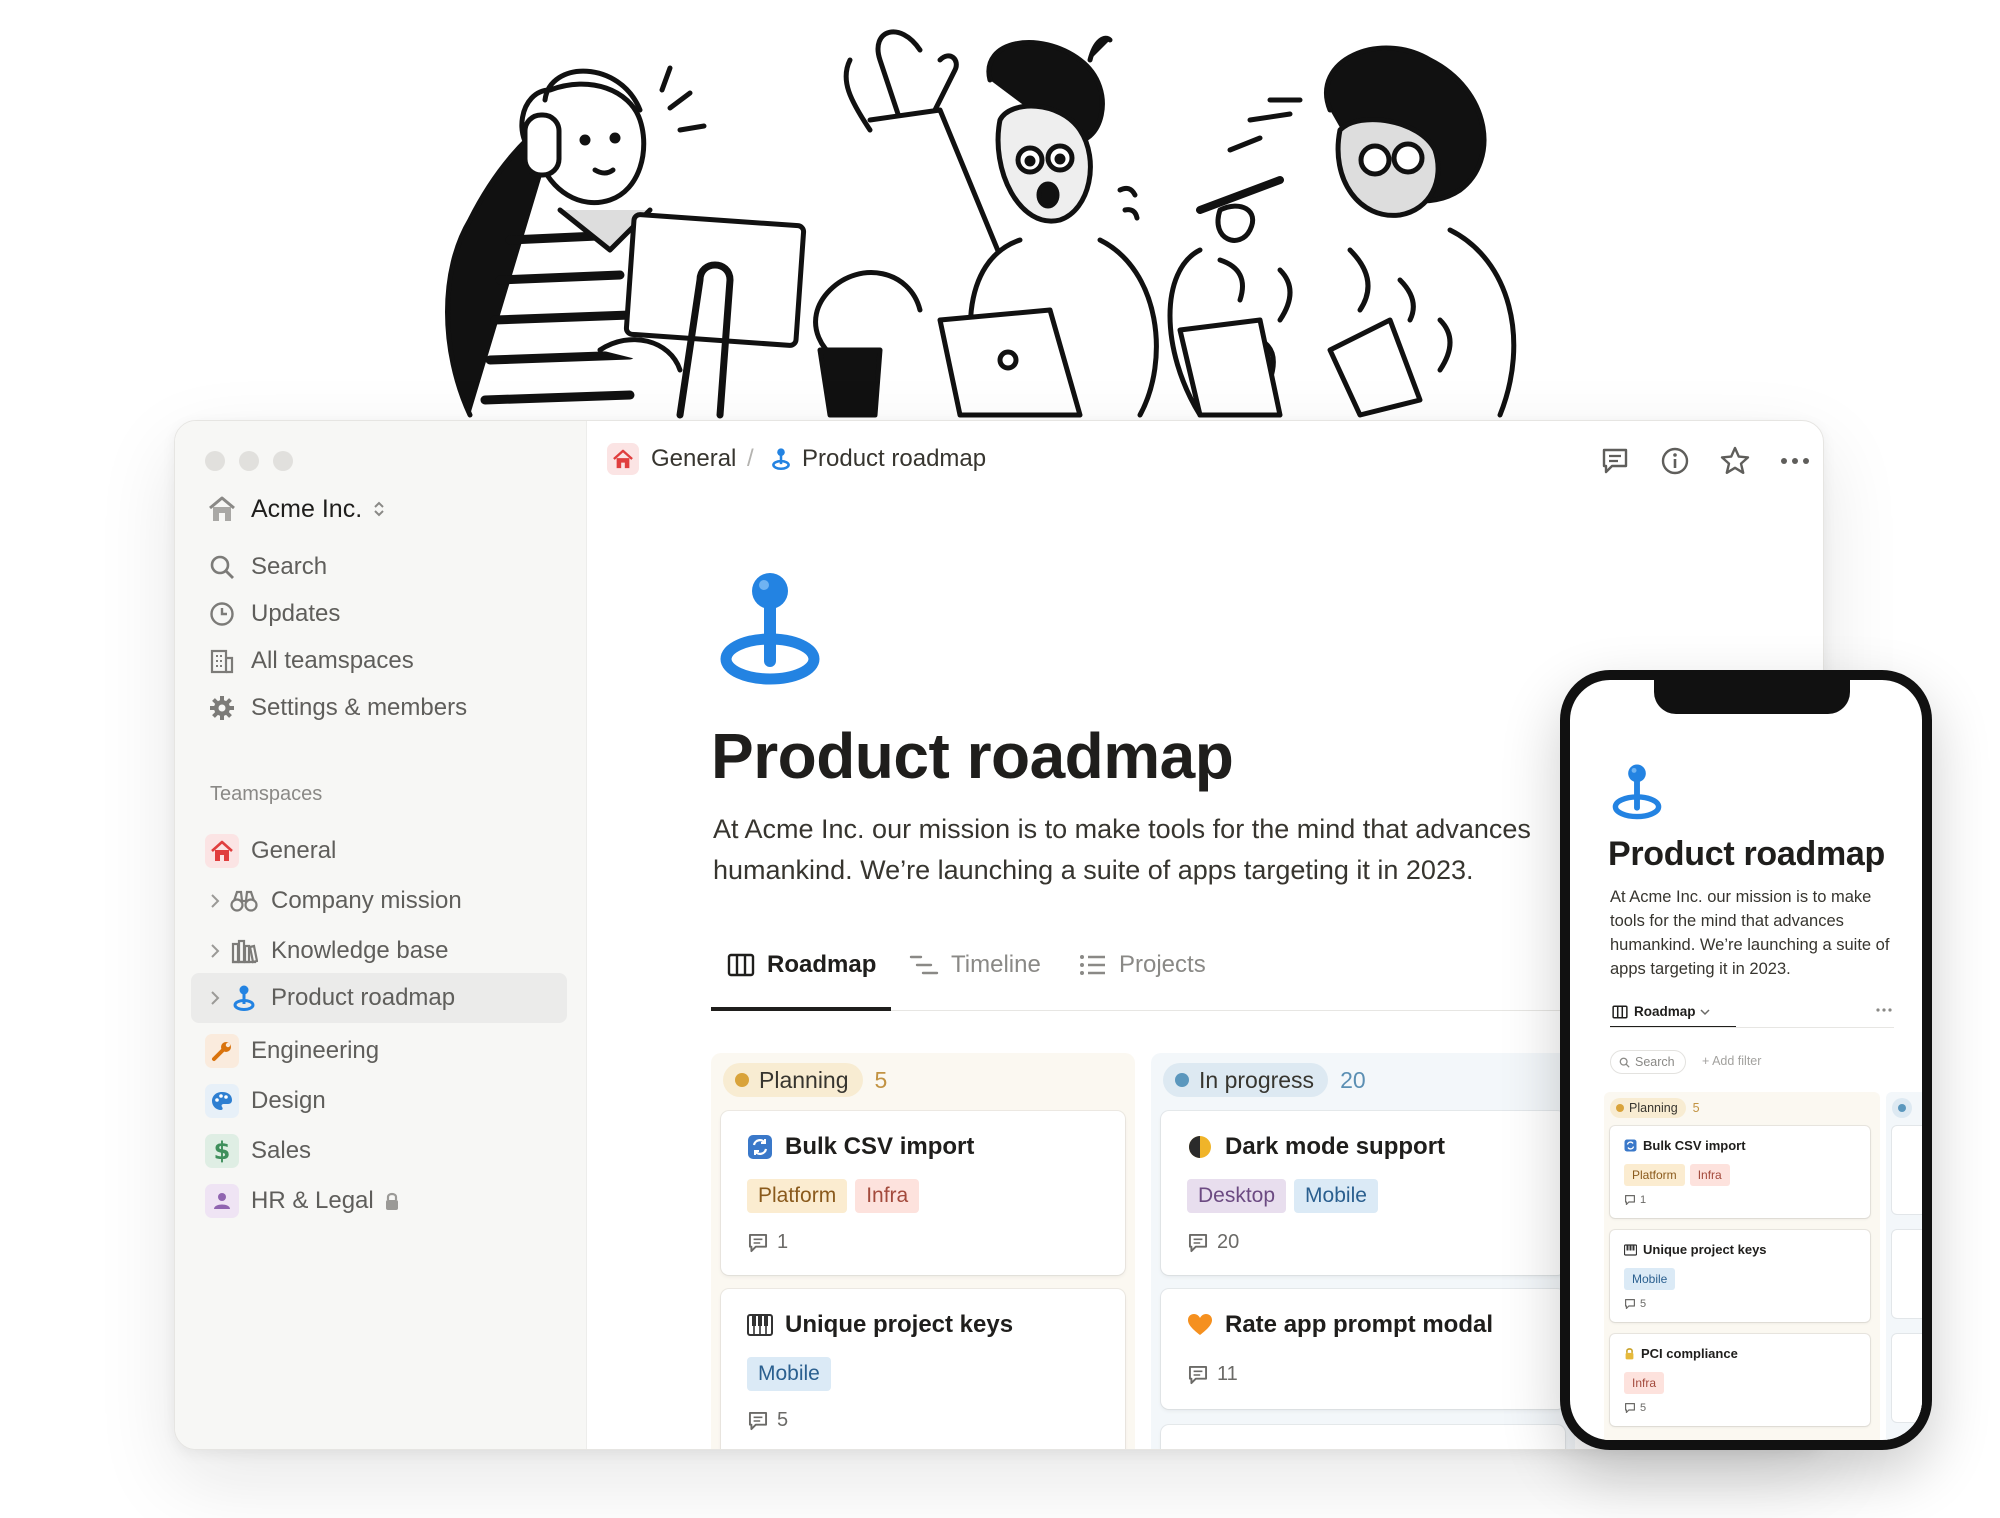 The image size is (2000, 1518). What do you see at coordinates (760, 1325) in the screenshot?
I see `piano-keys-icon` at bounding box center [760, 1325].